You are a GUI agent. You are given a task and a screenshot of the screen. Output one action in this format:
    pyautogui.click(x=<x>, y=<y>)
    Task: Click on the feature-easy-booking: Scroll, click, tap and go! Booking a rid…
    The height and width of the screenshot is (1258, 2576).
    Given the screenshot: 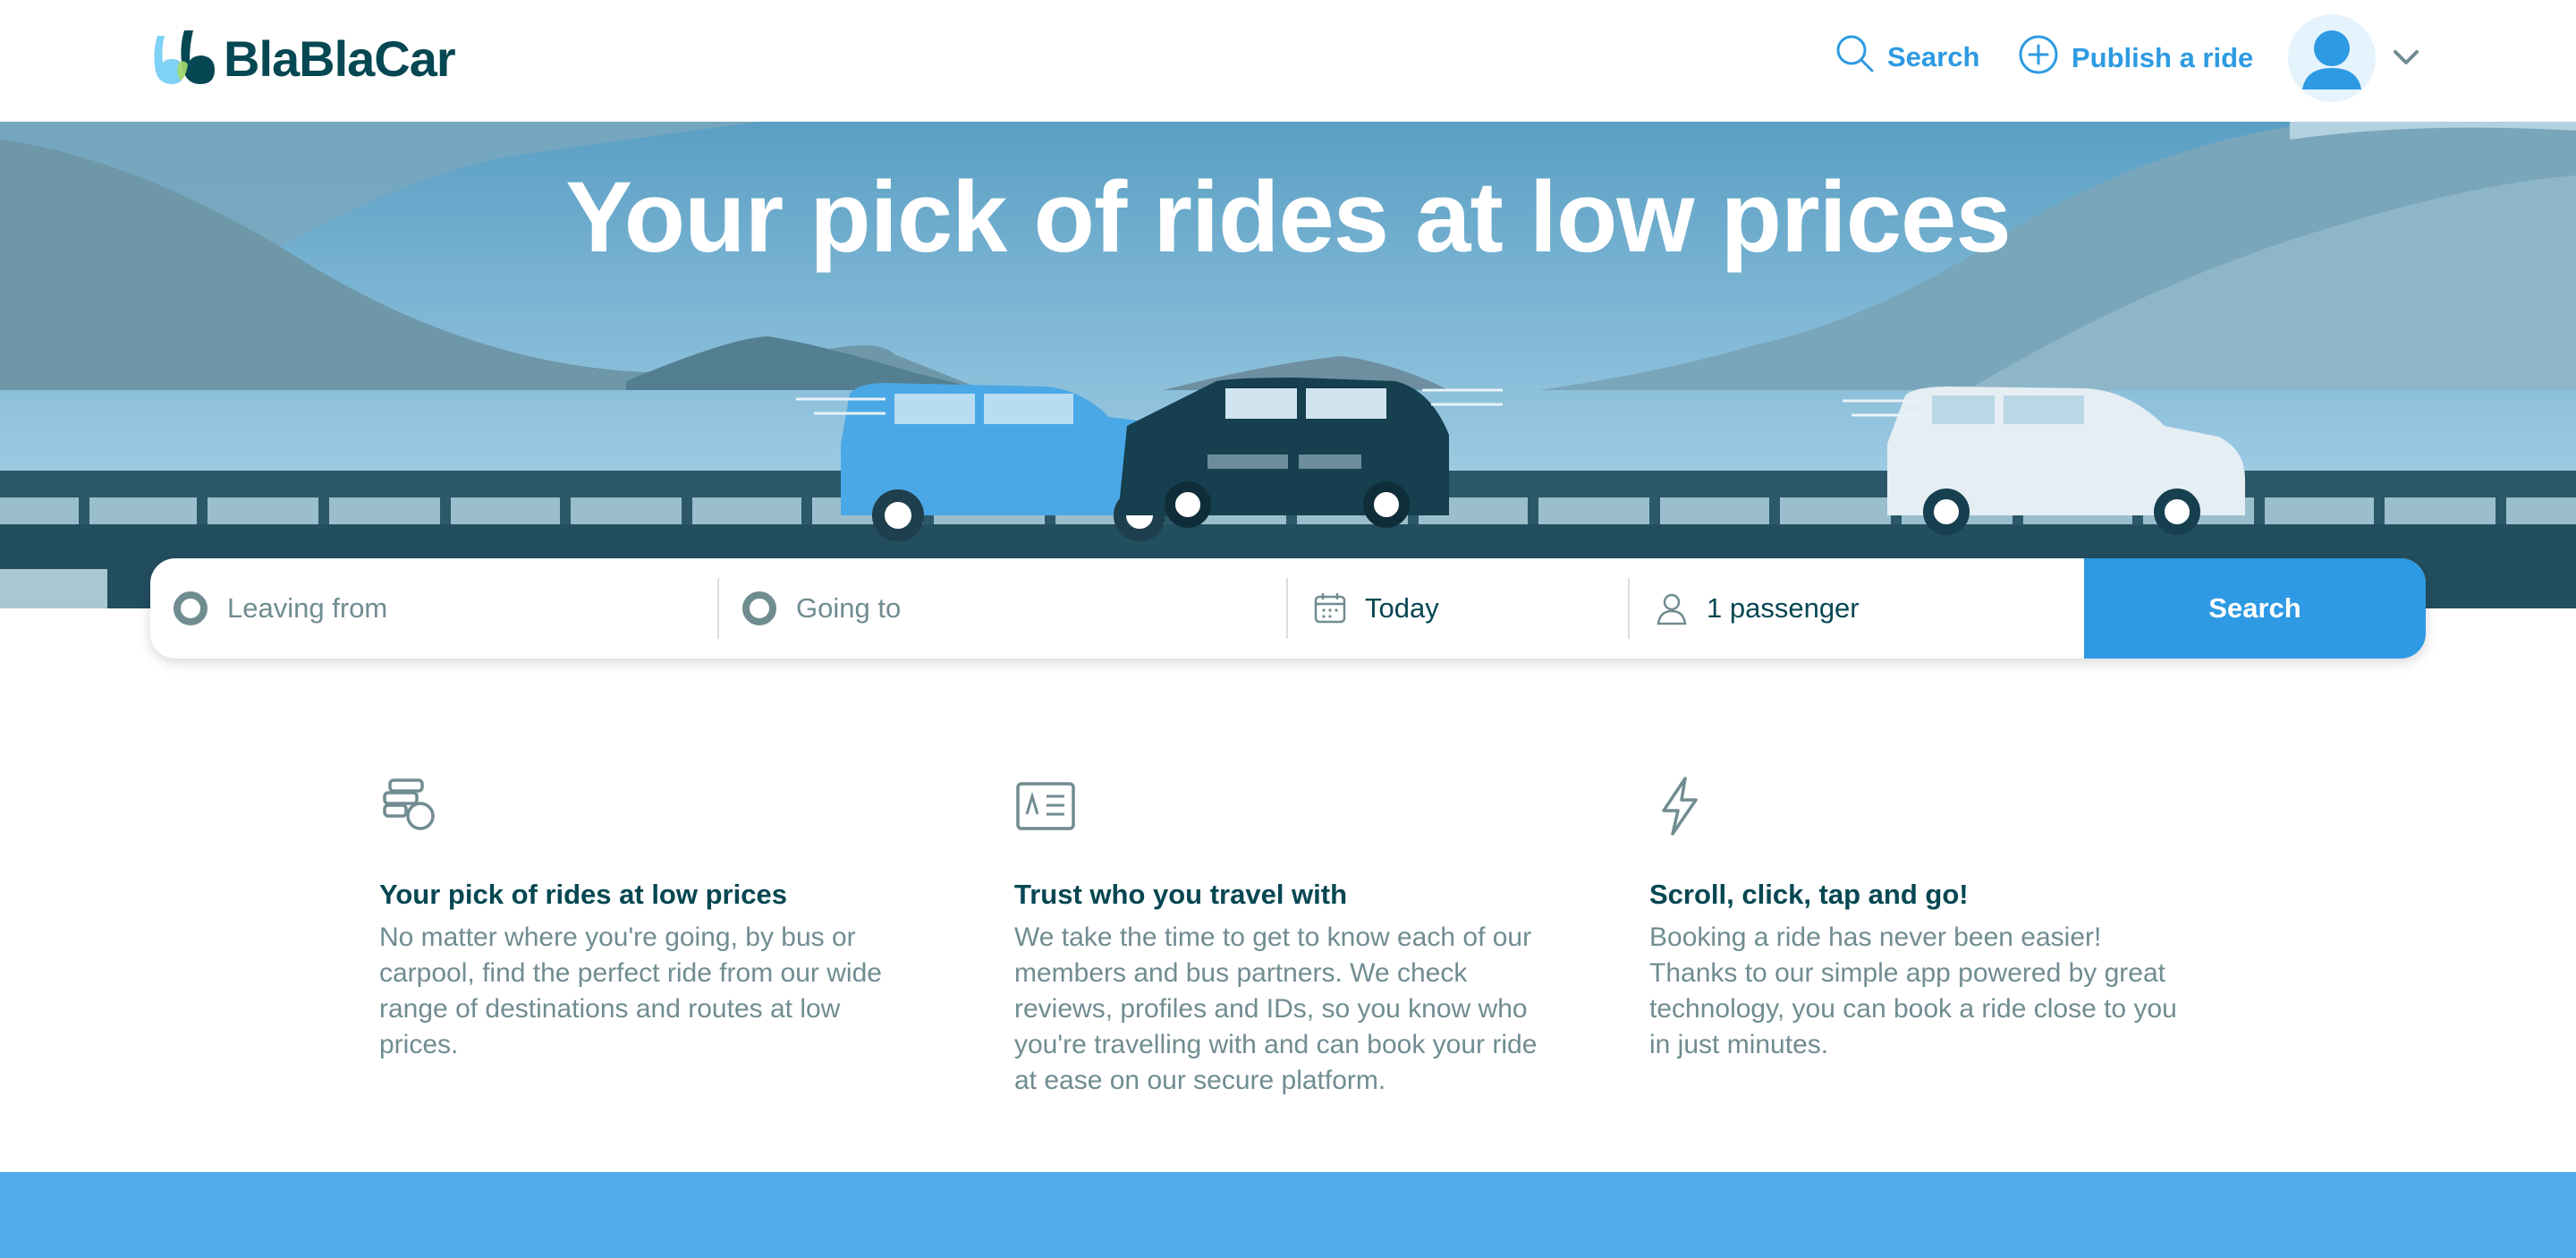 What is the action you would take?
    pyautogui.click(x=1917, y=919)
    